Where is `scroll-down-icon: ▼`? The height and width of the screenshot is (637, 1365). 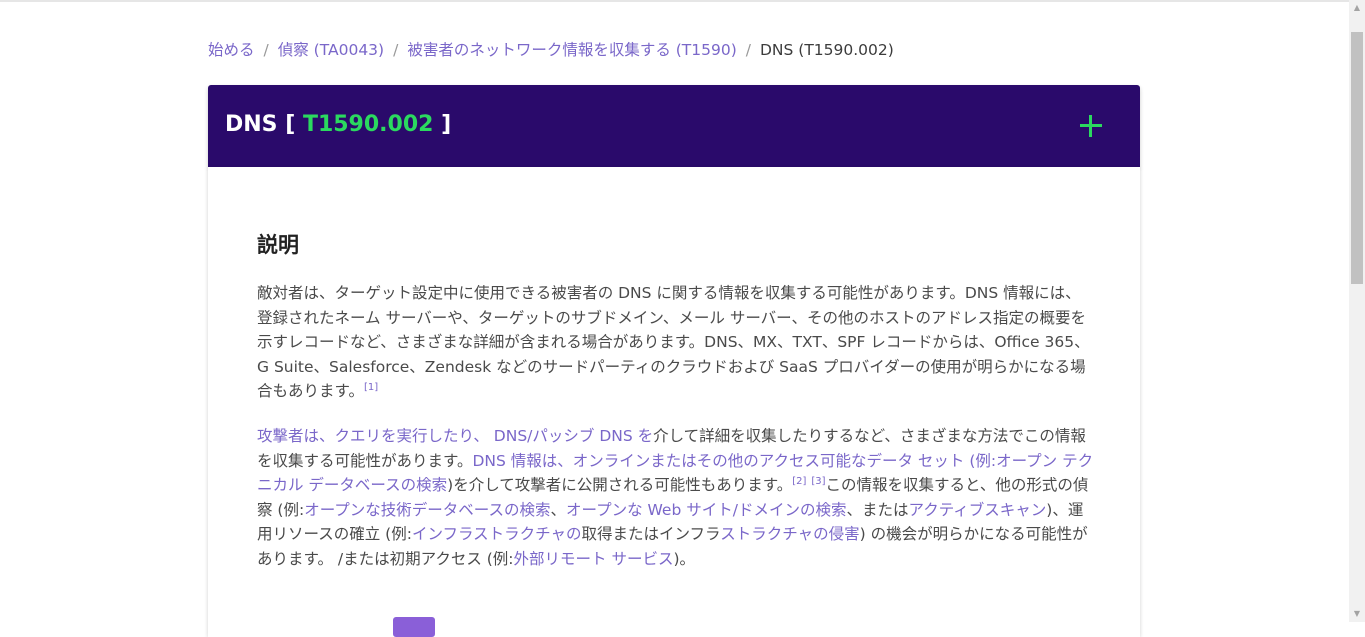 scroll-down-icon: ▼ is located at coordinates (1357, 614).